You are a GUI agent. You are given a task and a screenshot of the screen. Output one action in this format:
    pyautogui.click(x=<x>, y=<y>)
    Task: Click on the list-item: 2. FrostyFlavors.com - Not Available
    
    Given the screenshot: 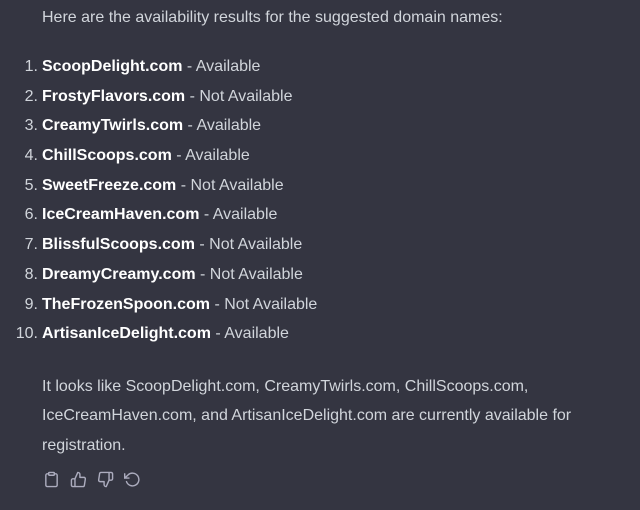 What is the action you would take?
    pyautogui.click(x=323, y=97)
    